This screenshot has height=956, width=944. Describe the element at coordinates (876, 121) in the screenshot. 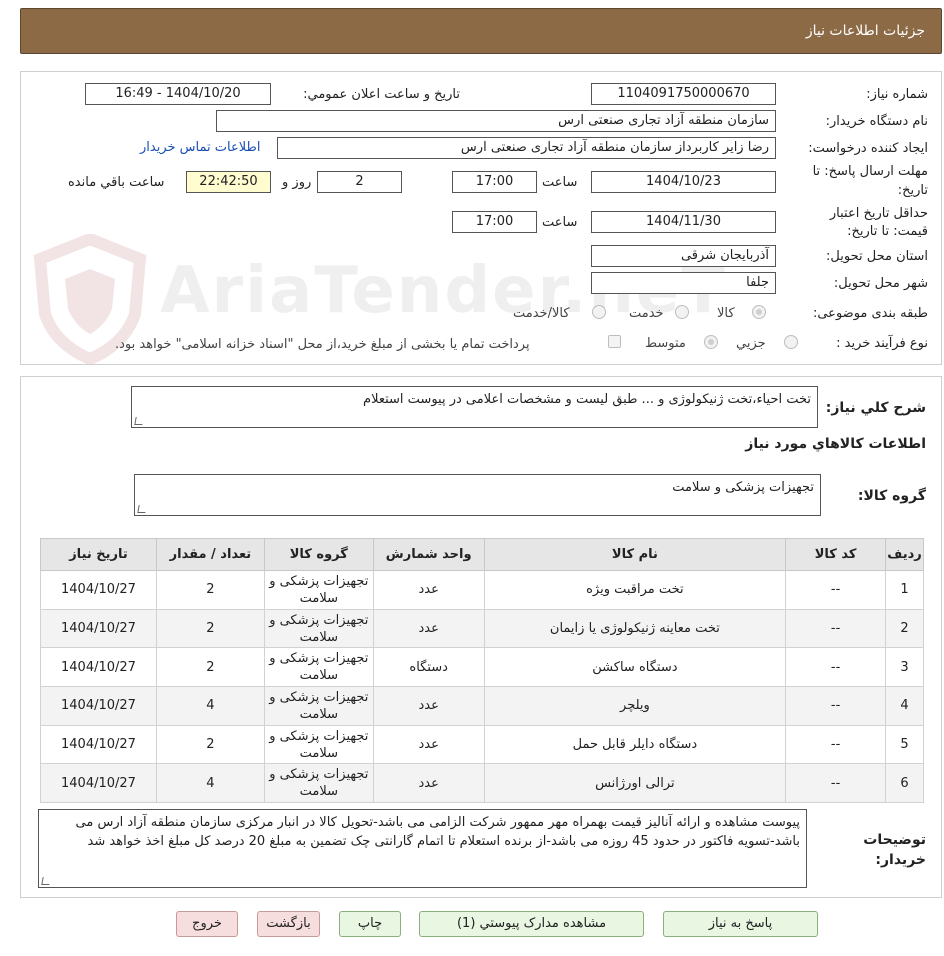

I see `buyer-org-label: نام دستگاه خريدار:` at that location.